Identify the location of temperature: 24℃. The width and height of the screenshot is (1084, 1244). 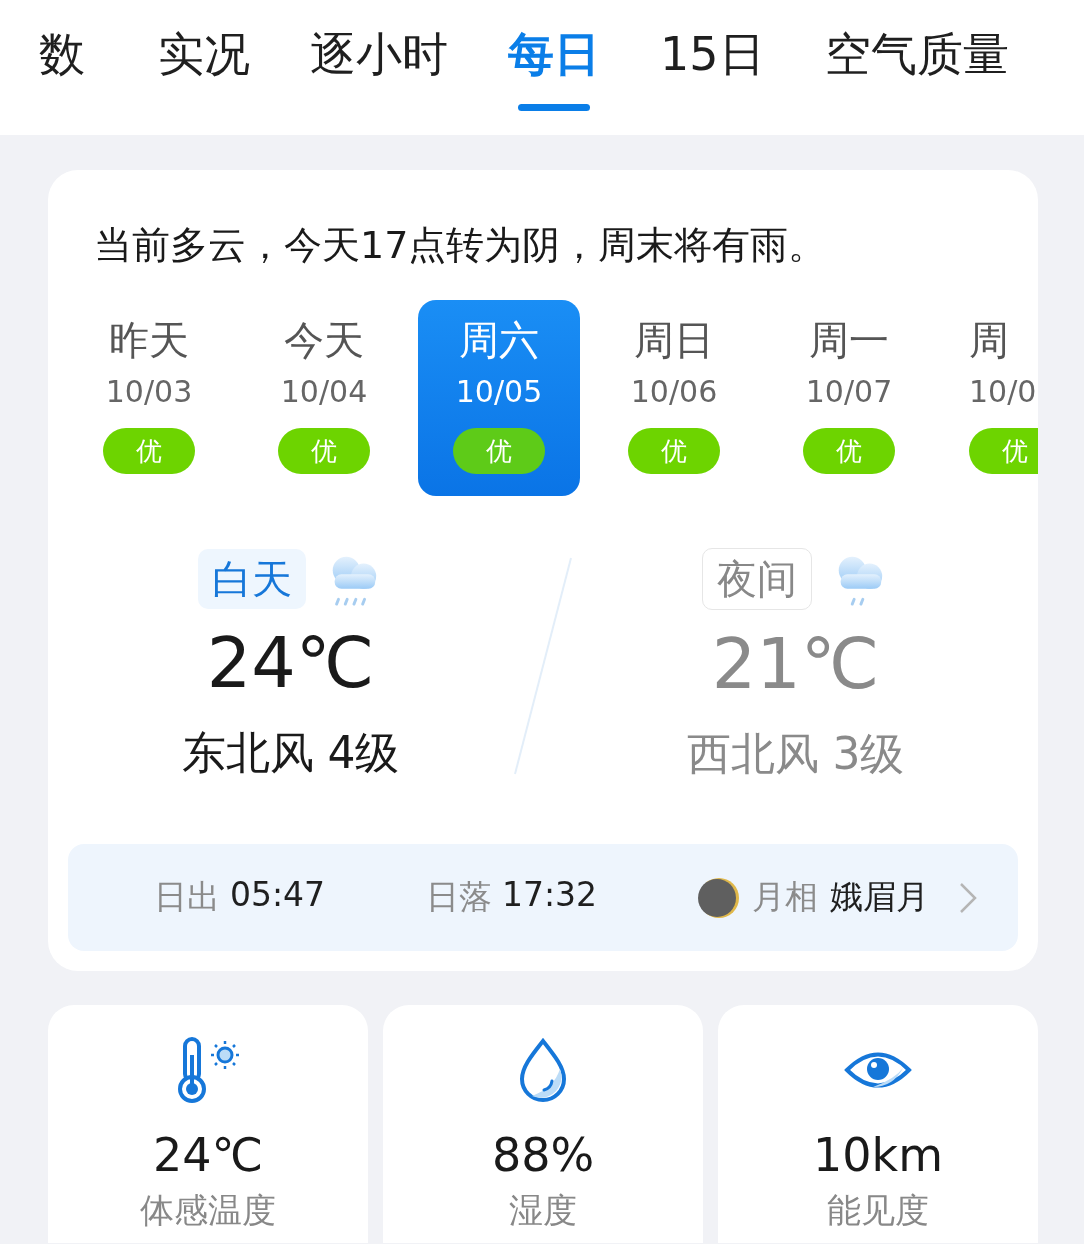
(290, 663).